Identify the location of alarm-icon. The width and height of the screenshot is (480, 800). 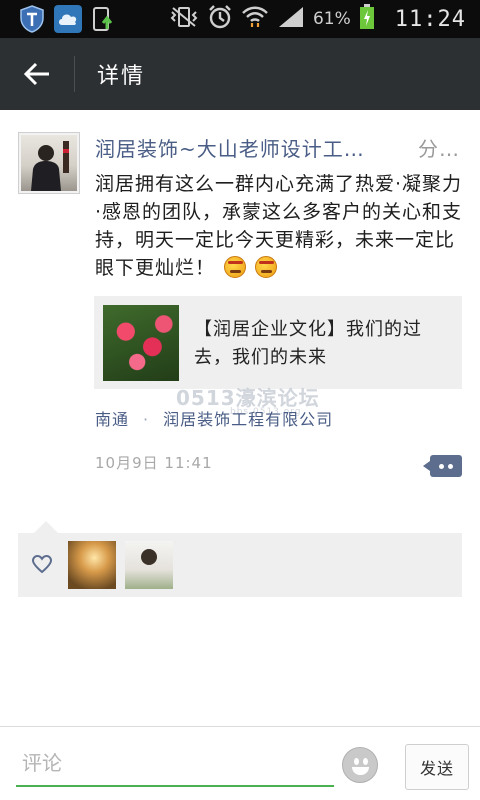
(220, 19).